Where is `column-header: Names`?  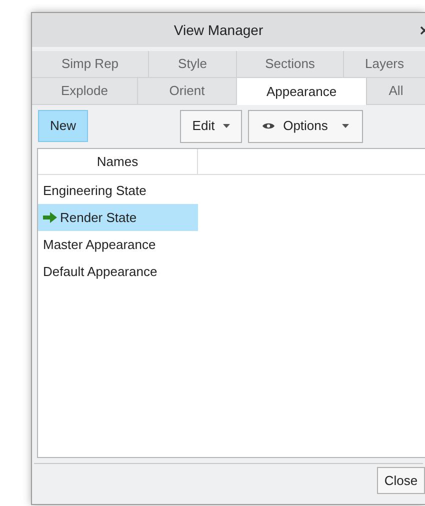 column-header: Names is located at coordinates (118, 161).